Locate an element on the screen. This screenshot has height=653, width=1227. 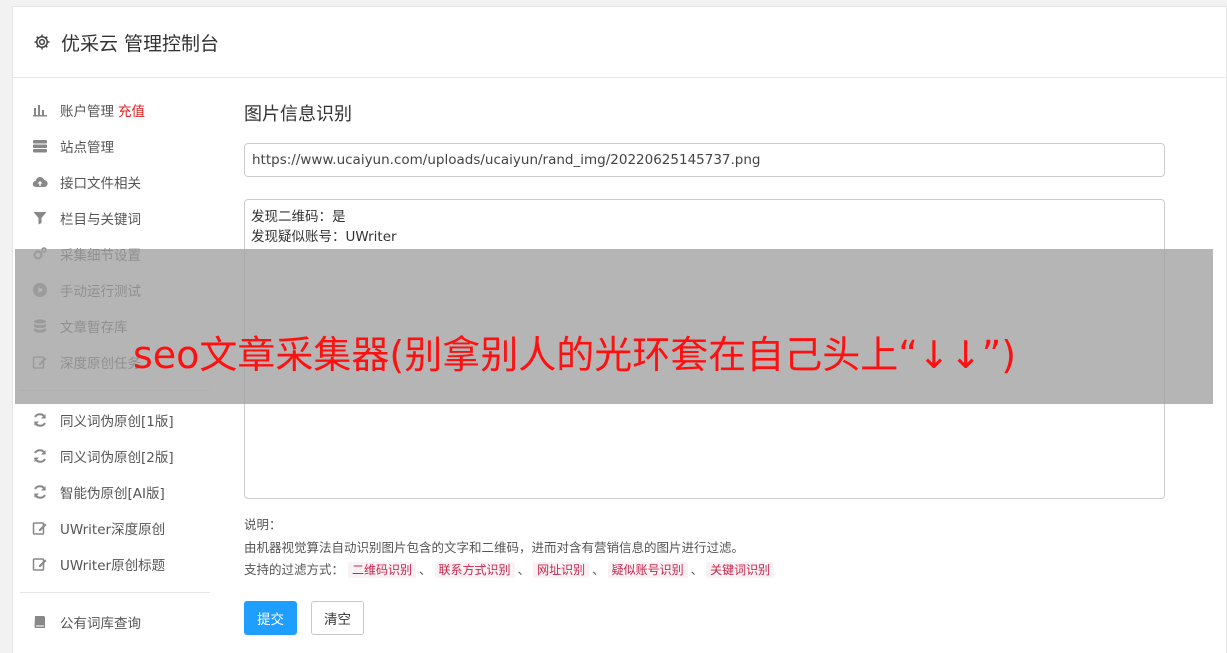
clear-button: 清空 is located at coordinates (337, 617).